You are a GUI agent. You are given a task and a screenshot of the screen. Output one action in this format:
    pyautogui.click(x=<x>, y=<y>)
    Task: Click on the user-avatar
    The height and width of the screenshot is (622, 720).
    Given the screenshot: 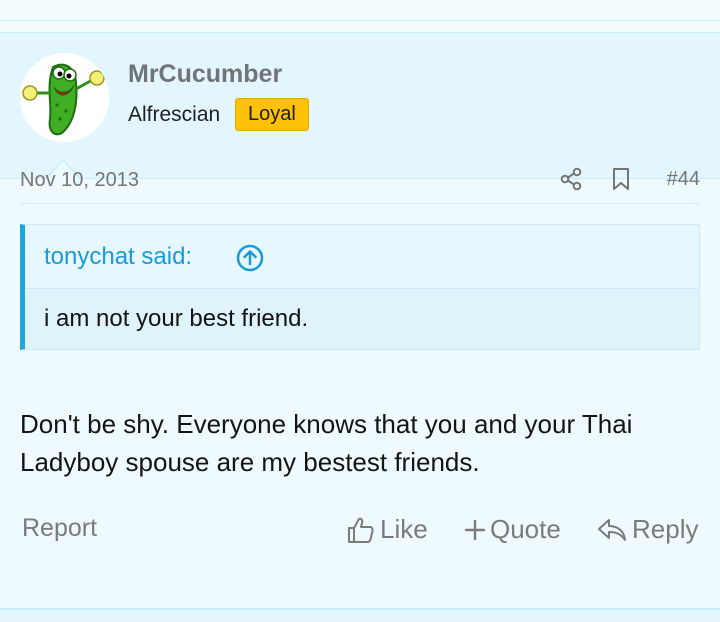 What is the action you would take?
    pyautogui.click(x=64, y=97)
    